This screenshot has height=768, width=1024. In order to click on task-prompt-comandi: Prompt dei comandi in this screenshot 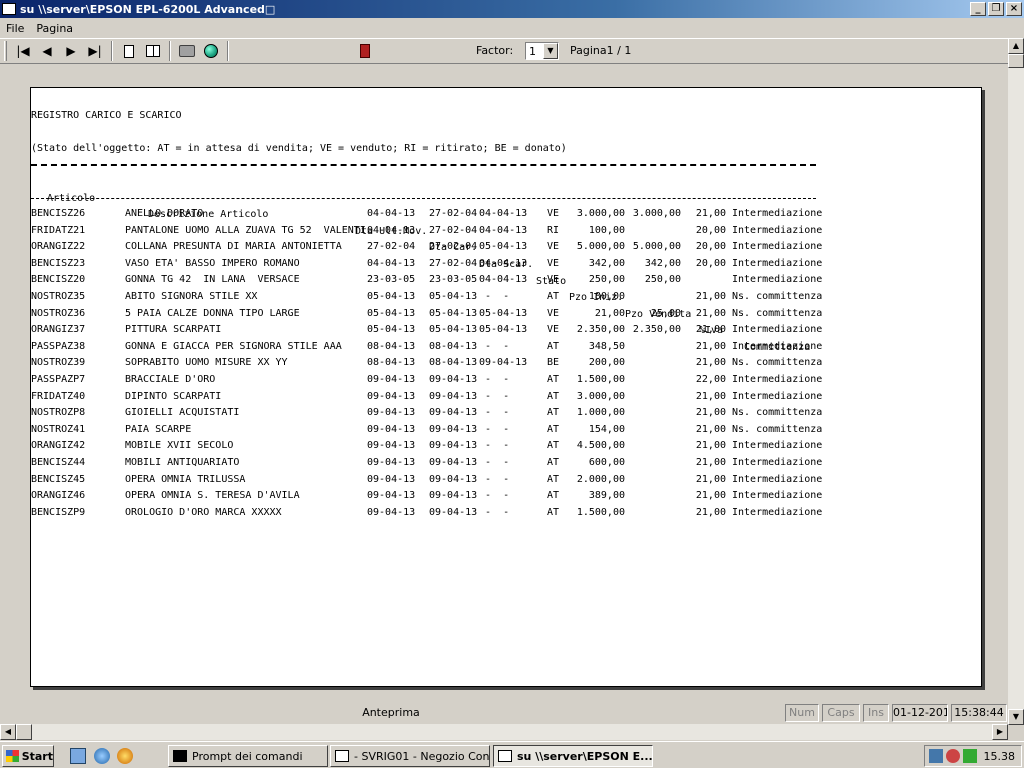, I will do `click(248, 756)`.